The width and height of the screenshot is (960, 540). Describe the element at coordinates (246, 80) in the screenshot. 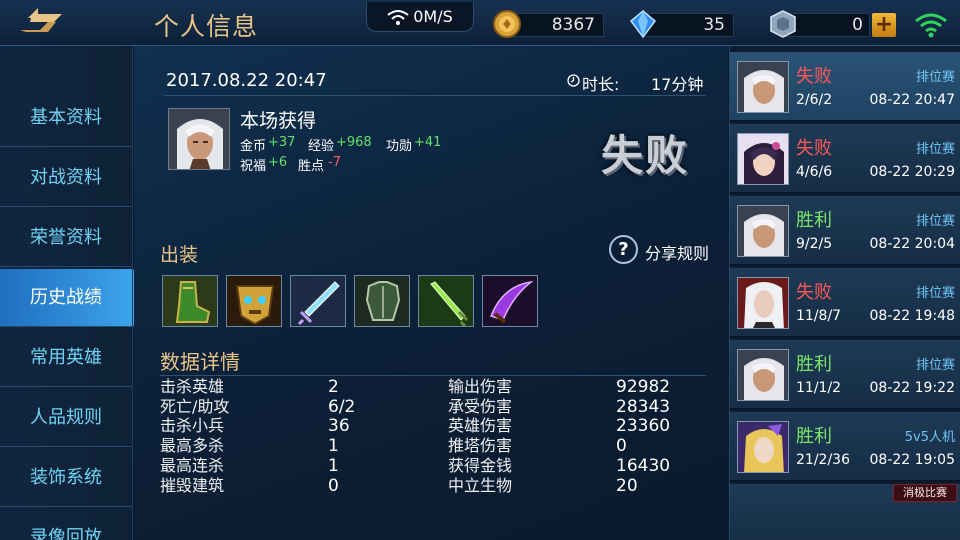

I see `match-datetime: 2017.08.22 20:47` at that location.